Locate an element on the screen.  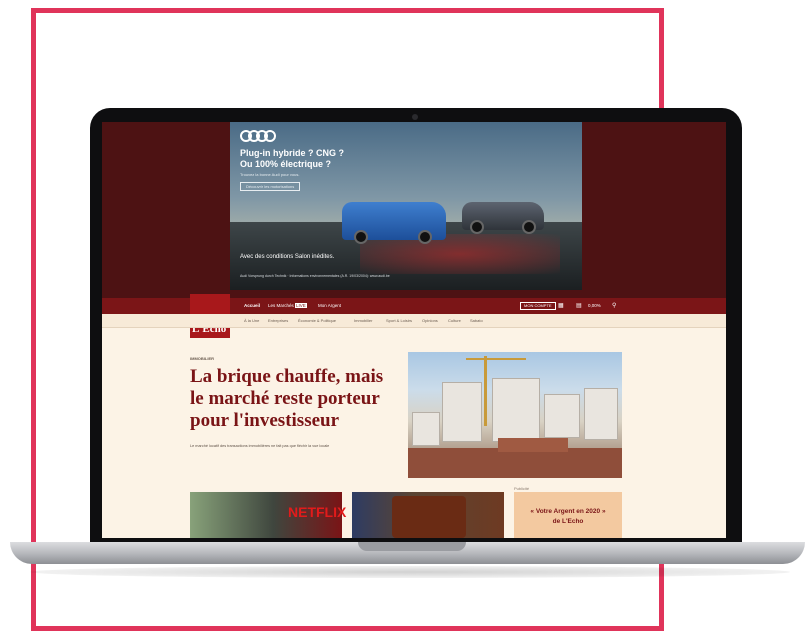
promo-label: Publicité is located at coordinates (522, 488).